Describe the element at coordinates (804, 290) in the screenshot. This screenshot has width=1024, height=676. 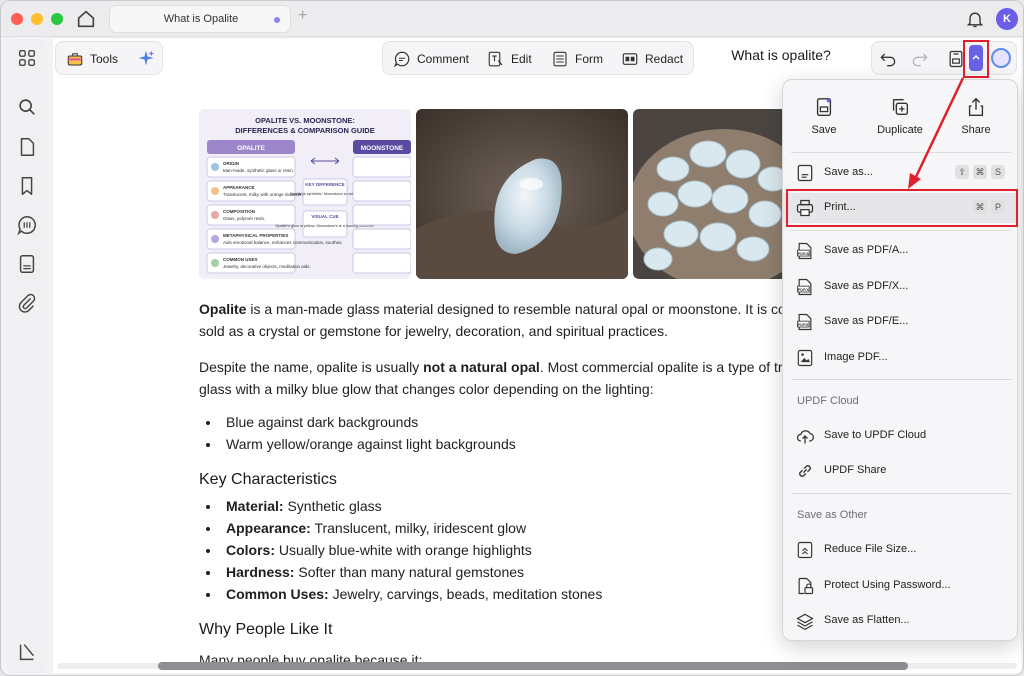
I see `svg-text: PDF/X` at that location.